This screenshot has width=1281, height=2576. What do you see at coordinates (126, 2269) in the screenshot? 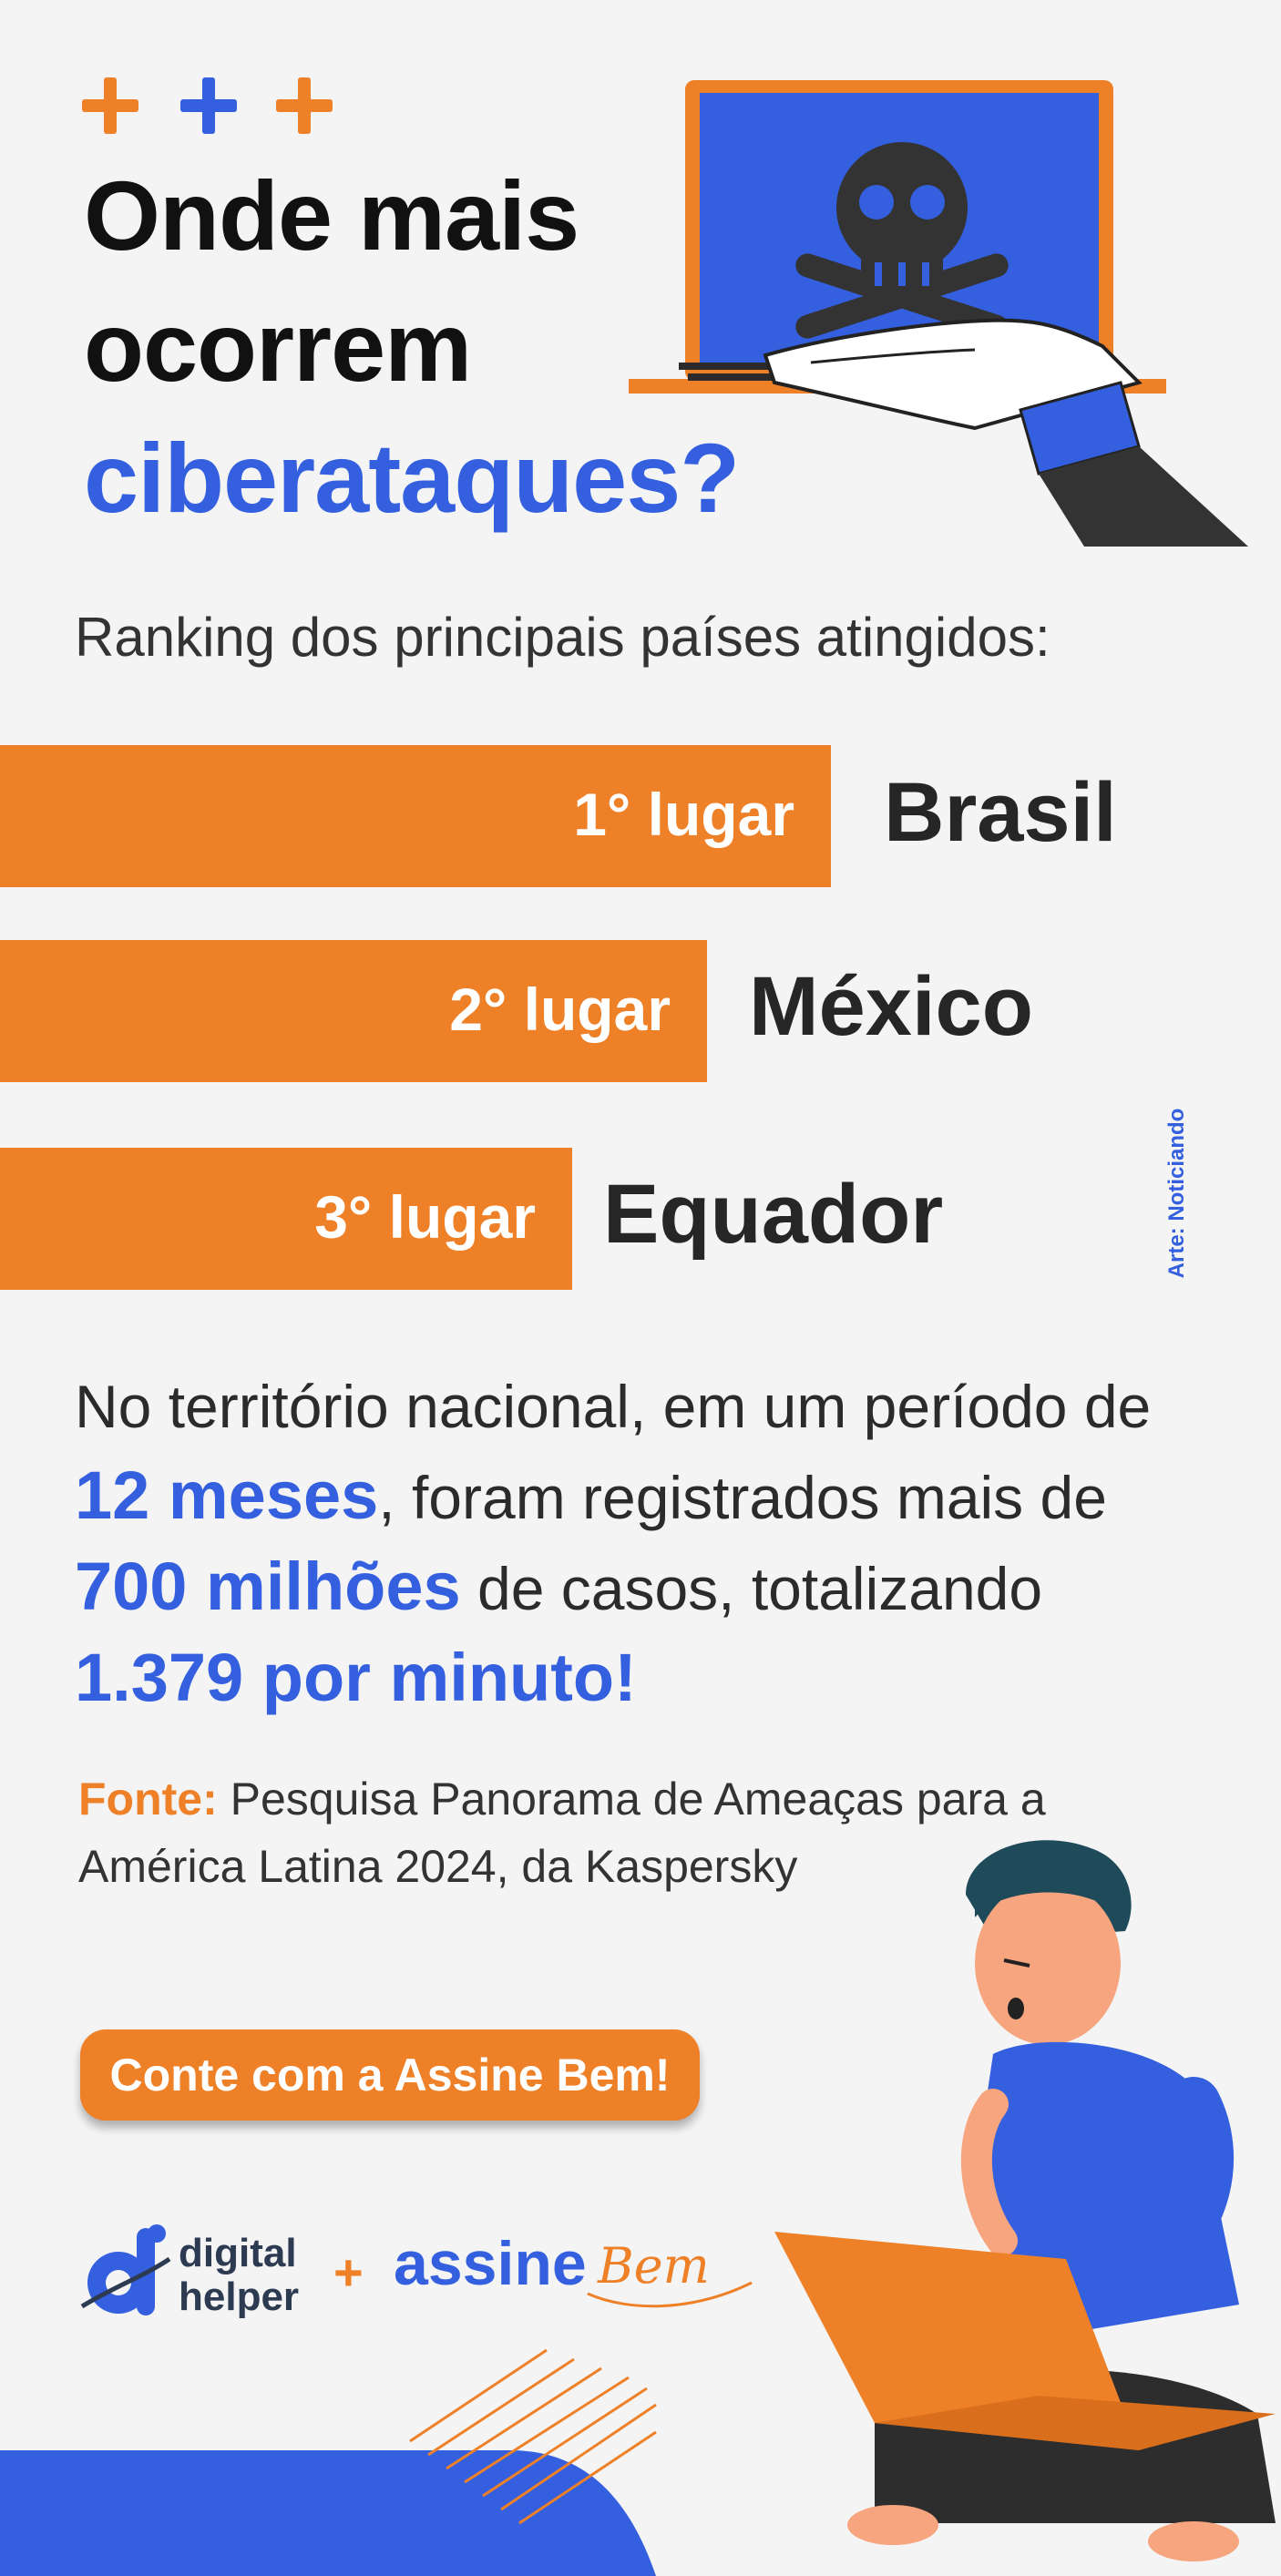
I see `digital-helper-logo` at bounding box center [126, 2269].